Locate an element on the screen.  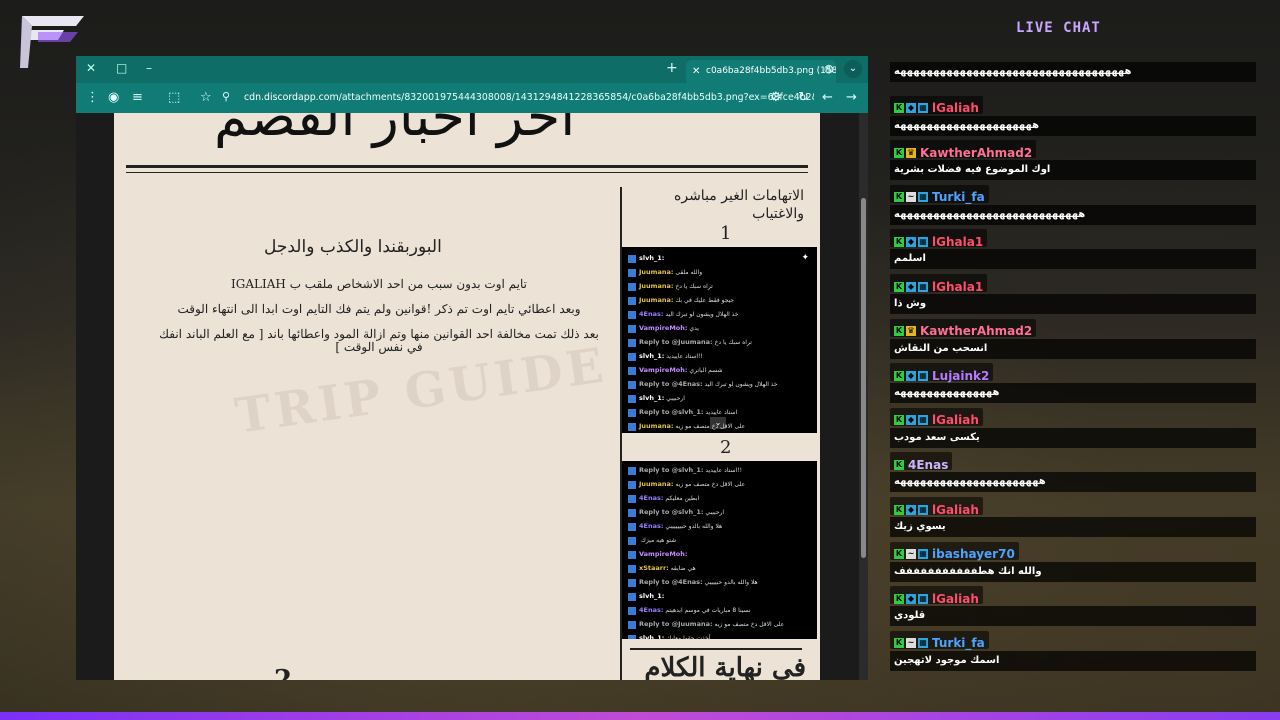
chat-message: K ◆ ▦ lGaliah هههههههههههههههههههههه is located at coordinates (1073, 115).